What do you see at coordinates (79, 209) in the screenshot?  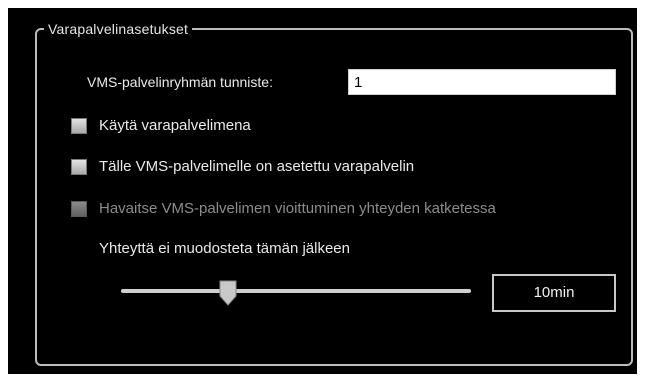 I see `detect-failure-checkbox` at bounding box center [79, 209].